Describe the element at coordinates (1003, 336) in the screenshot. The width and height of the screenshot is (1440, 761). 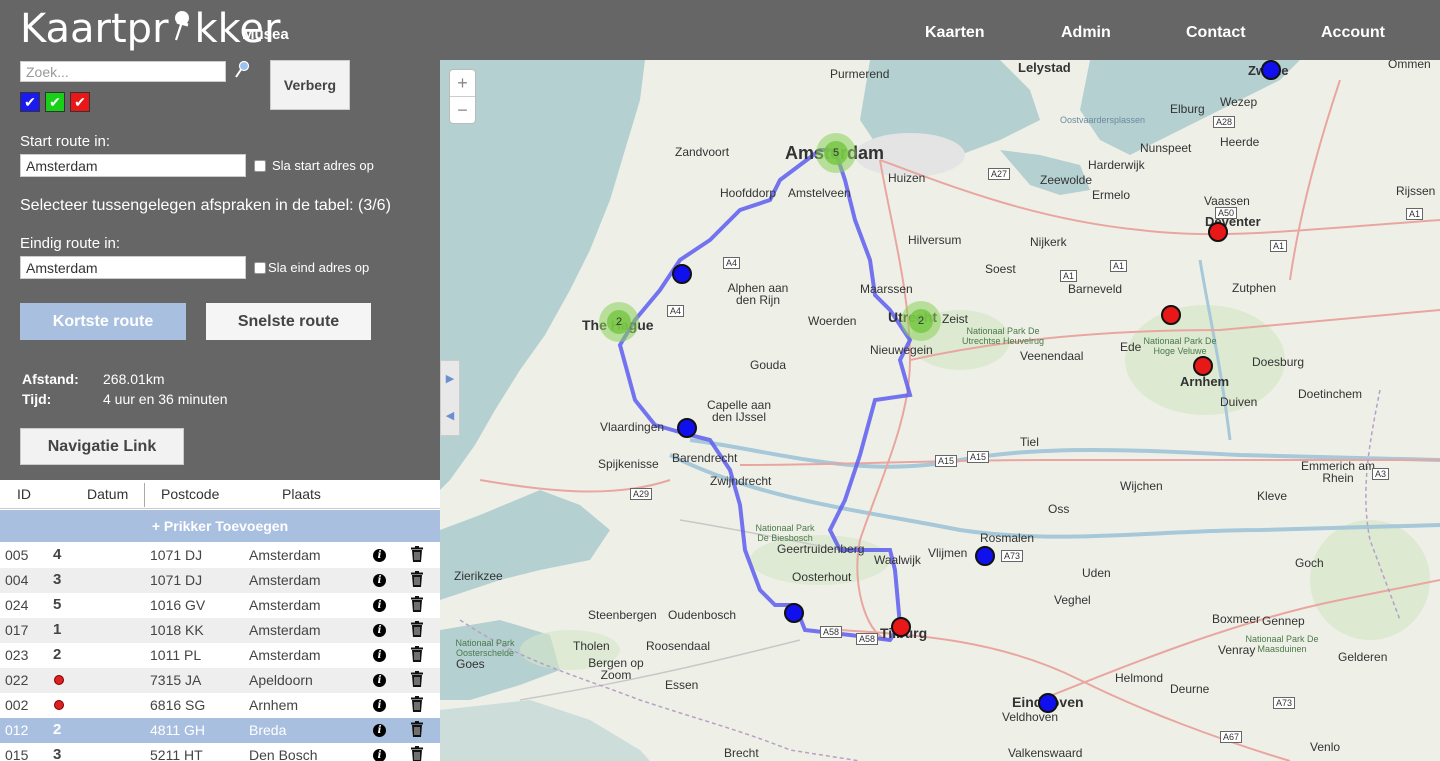
I see `map-label: Nationaal Park De Utrechtse Heuvelrug` at that location.